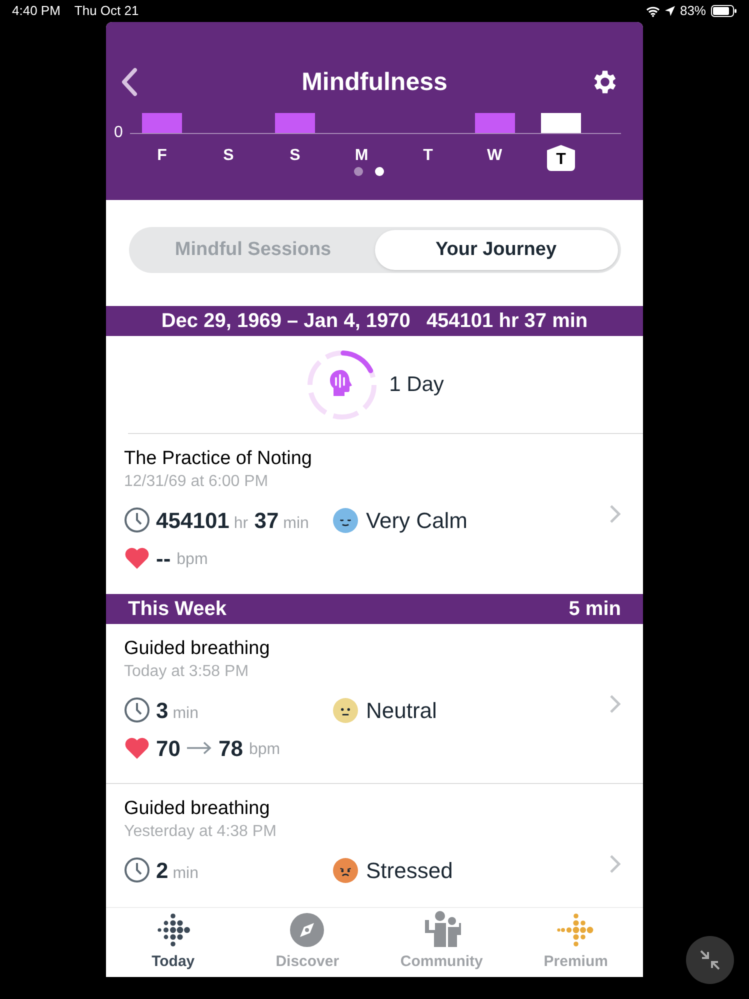  Describe the element at coordinates (361, 156) in the screenshot. I see `day-tab: M` at that location.